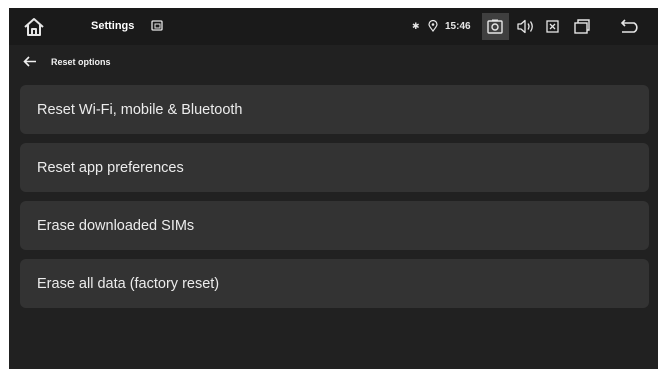 The image size is (666, 369). What do you see at coordinates (334, 283) in the screenshot?
I see `factory-reset-item: Erase all data (factory reset)` at bounding box center [334, 283].